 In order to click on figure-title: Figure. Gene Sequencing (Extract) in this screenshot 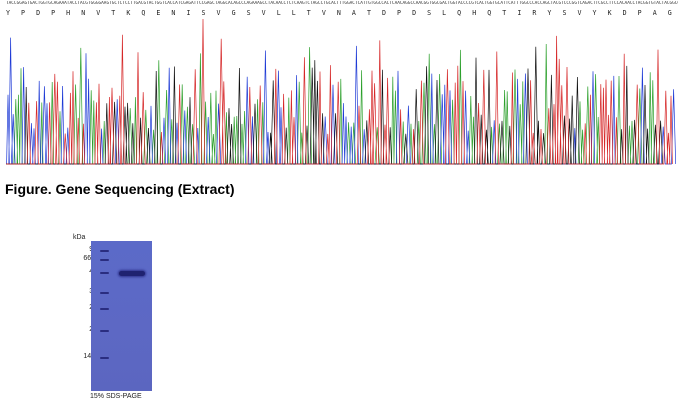, I will do `click(120, 189)`.